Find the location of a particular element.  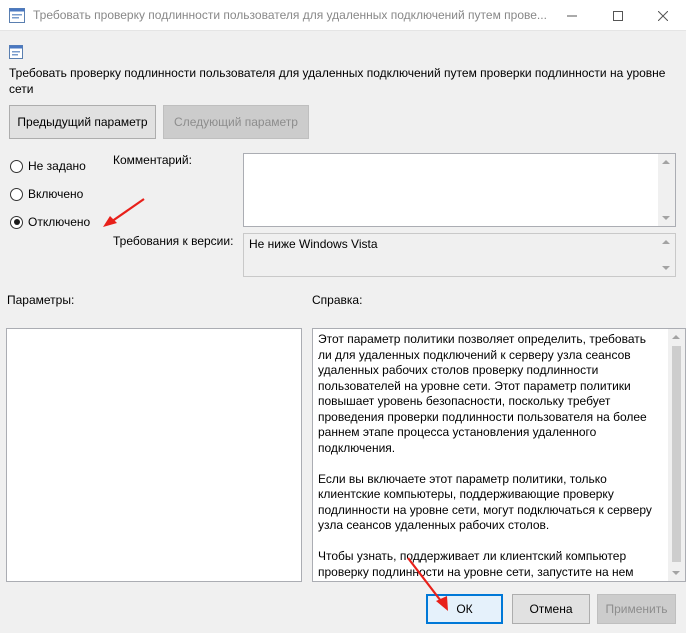

ok-button: ОК is located at coordinates (464, 609).